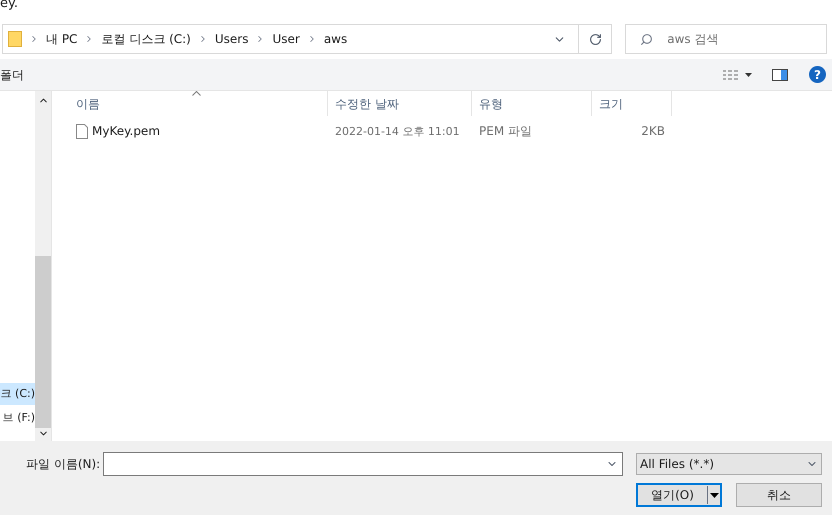 This screenshot has height=515, width=832. What do you see at coordinates (692, 39) in the screenshot?
I see `search-placeholder: aws 검색` at bounding box center [692, 39].